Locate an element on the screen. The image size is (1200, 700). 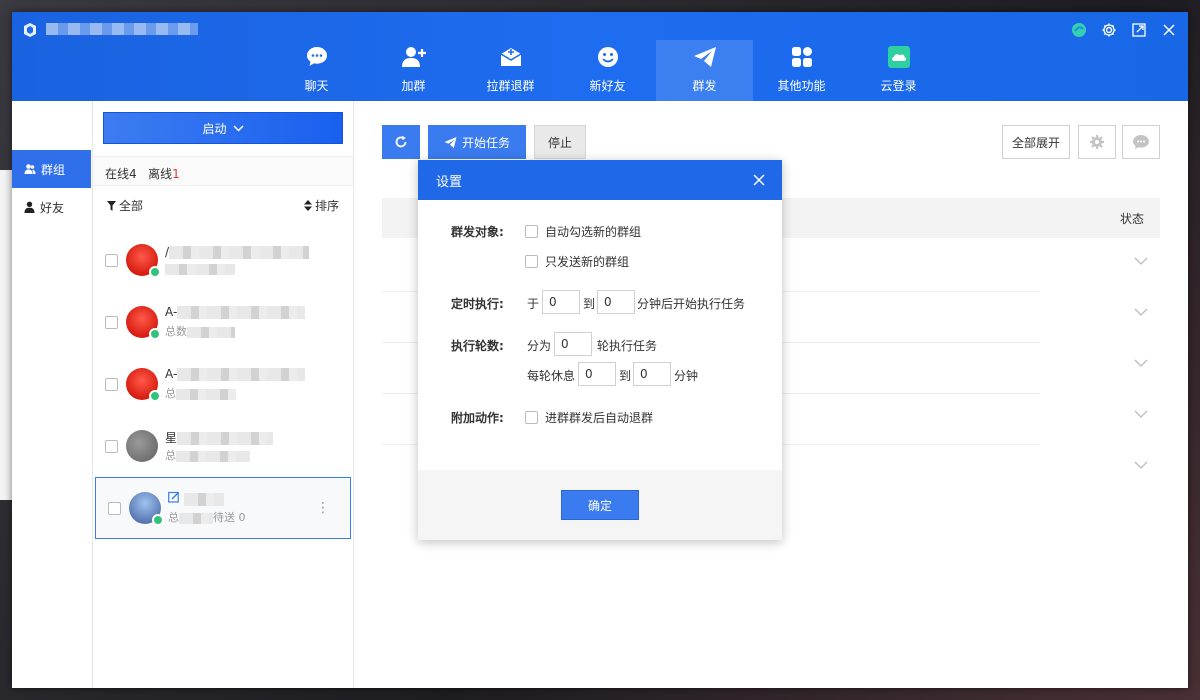
nav-cloud-login: 云登录 is located at coordinates (898, 70).